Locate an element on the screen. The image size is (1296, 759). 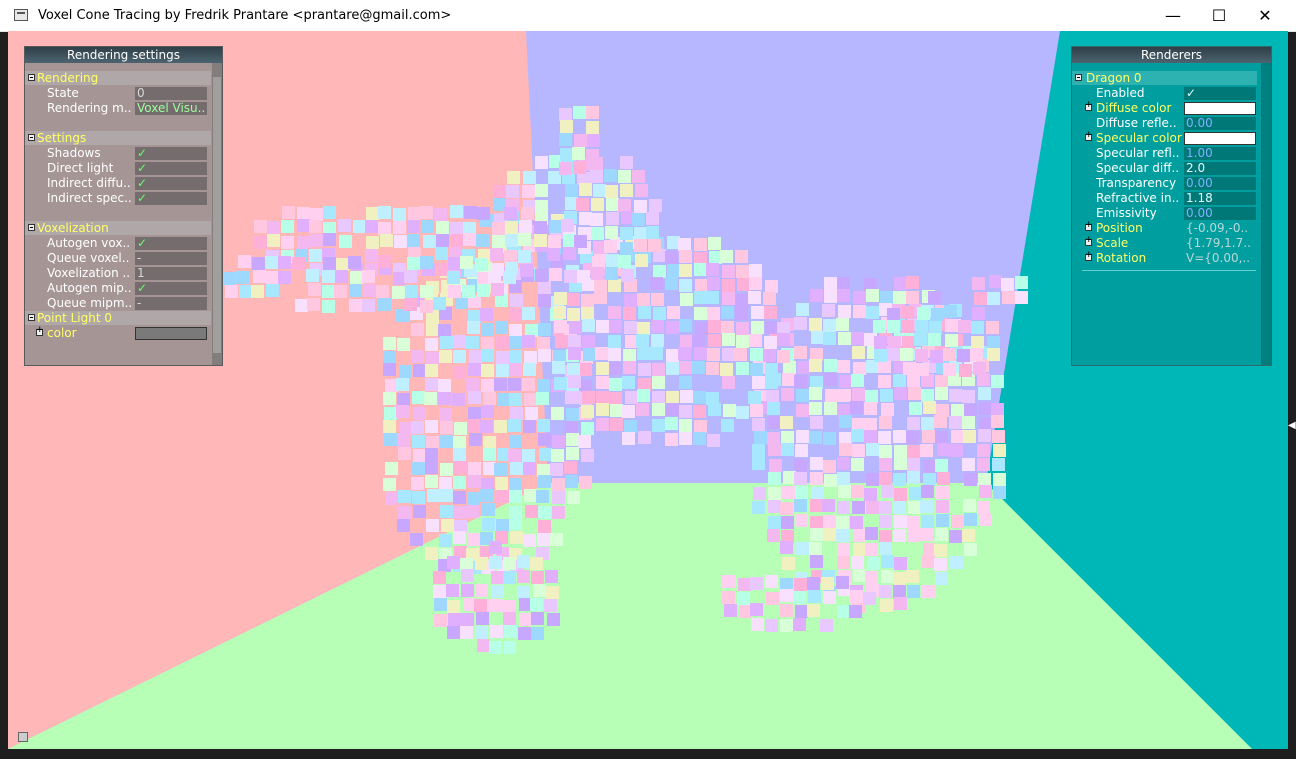
prop-scale-value: {1.79,1.7.. is located at coordinates (1220, 243).